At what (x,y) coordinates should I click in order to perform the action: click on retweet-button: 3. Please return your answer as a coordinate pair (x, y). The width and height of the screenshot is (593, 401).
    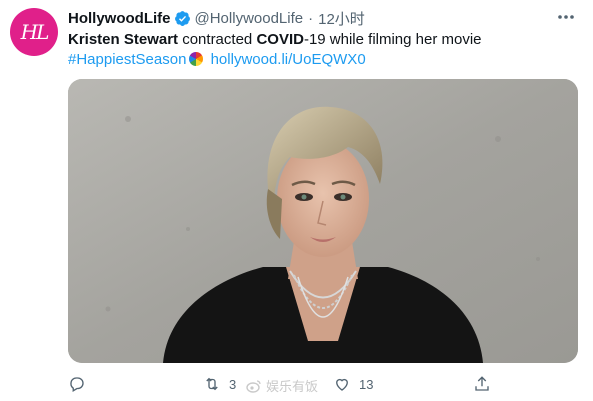
    Looking at the image, I should click on (219, 384).